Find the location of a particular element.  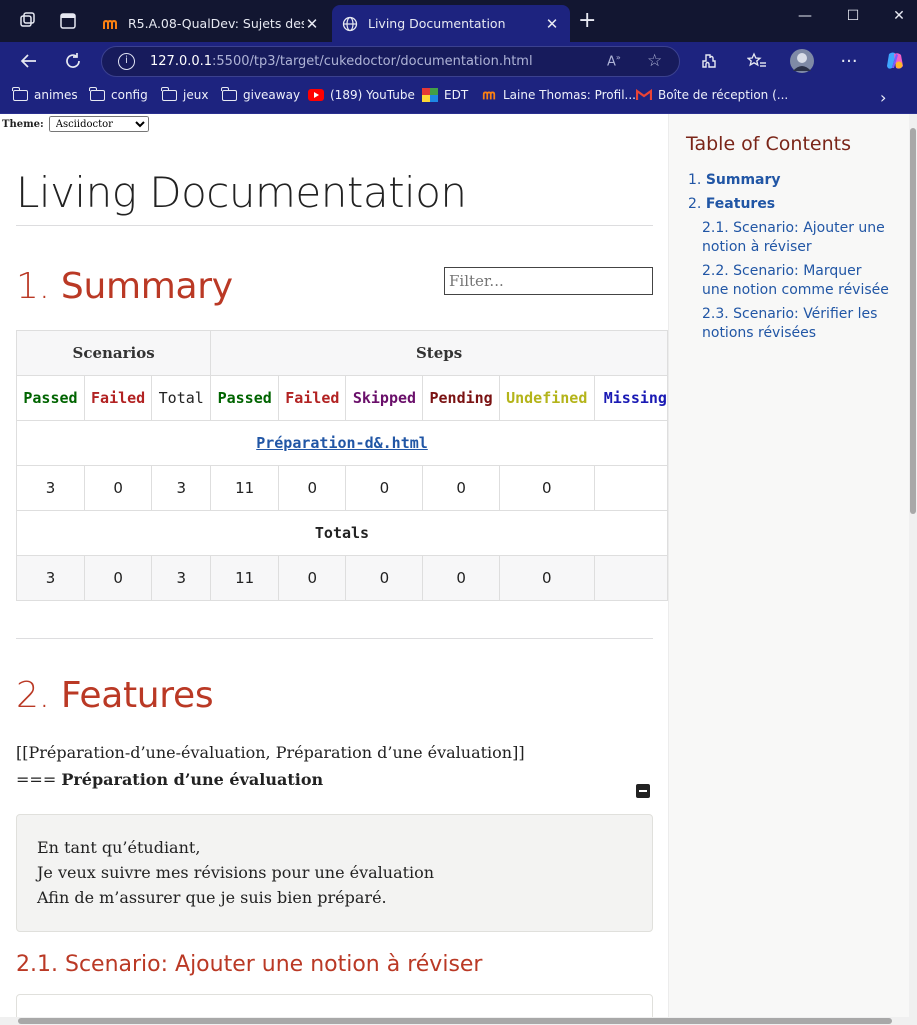

favorite-star-icon: ☆ is located at coordinates (654, 61).